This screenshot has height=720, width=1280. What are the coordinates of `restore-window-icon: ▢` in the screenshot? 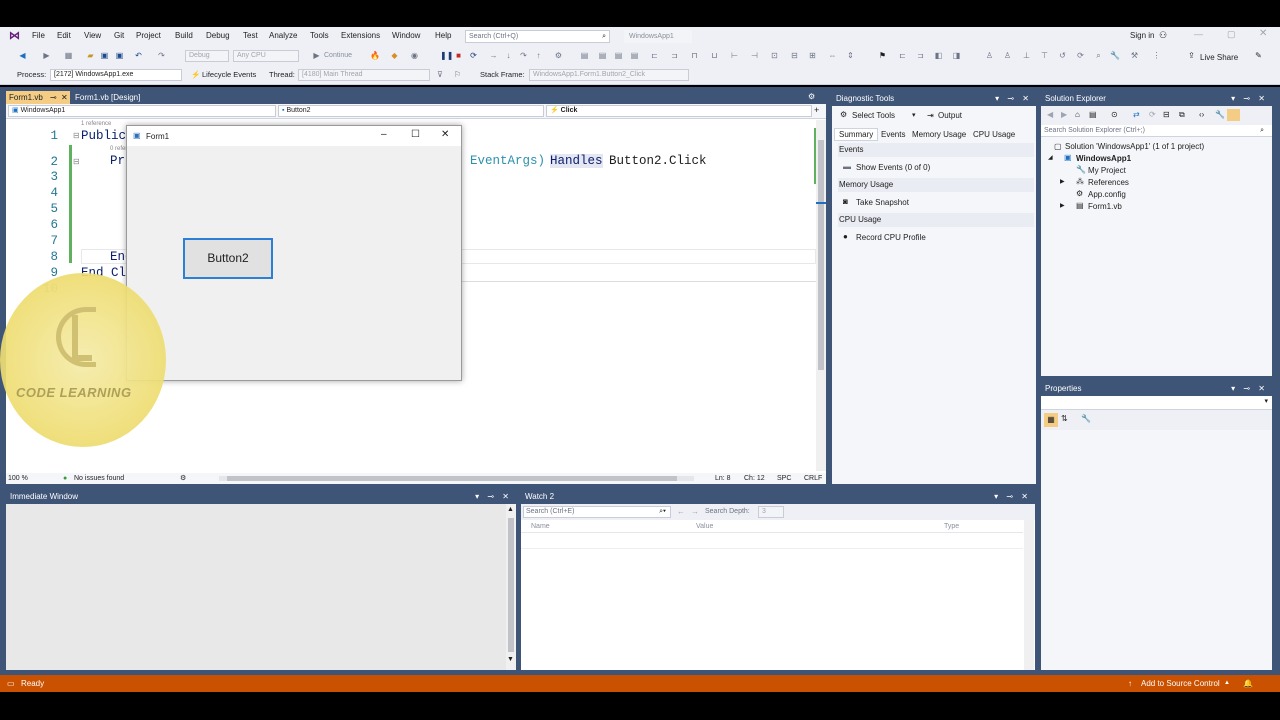 It's located at (1231, 34).